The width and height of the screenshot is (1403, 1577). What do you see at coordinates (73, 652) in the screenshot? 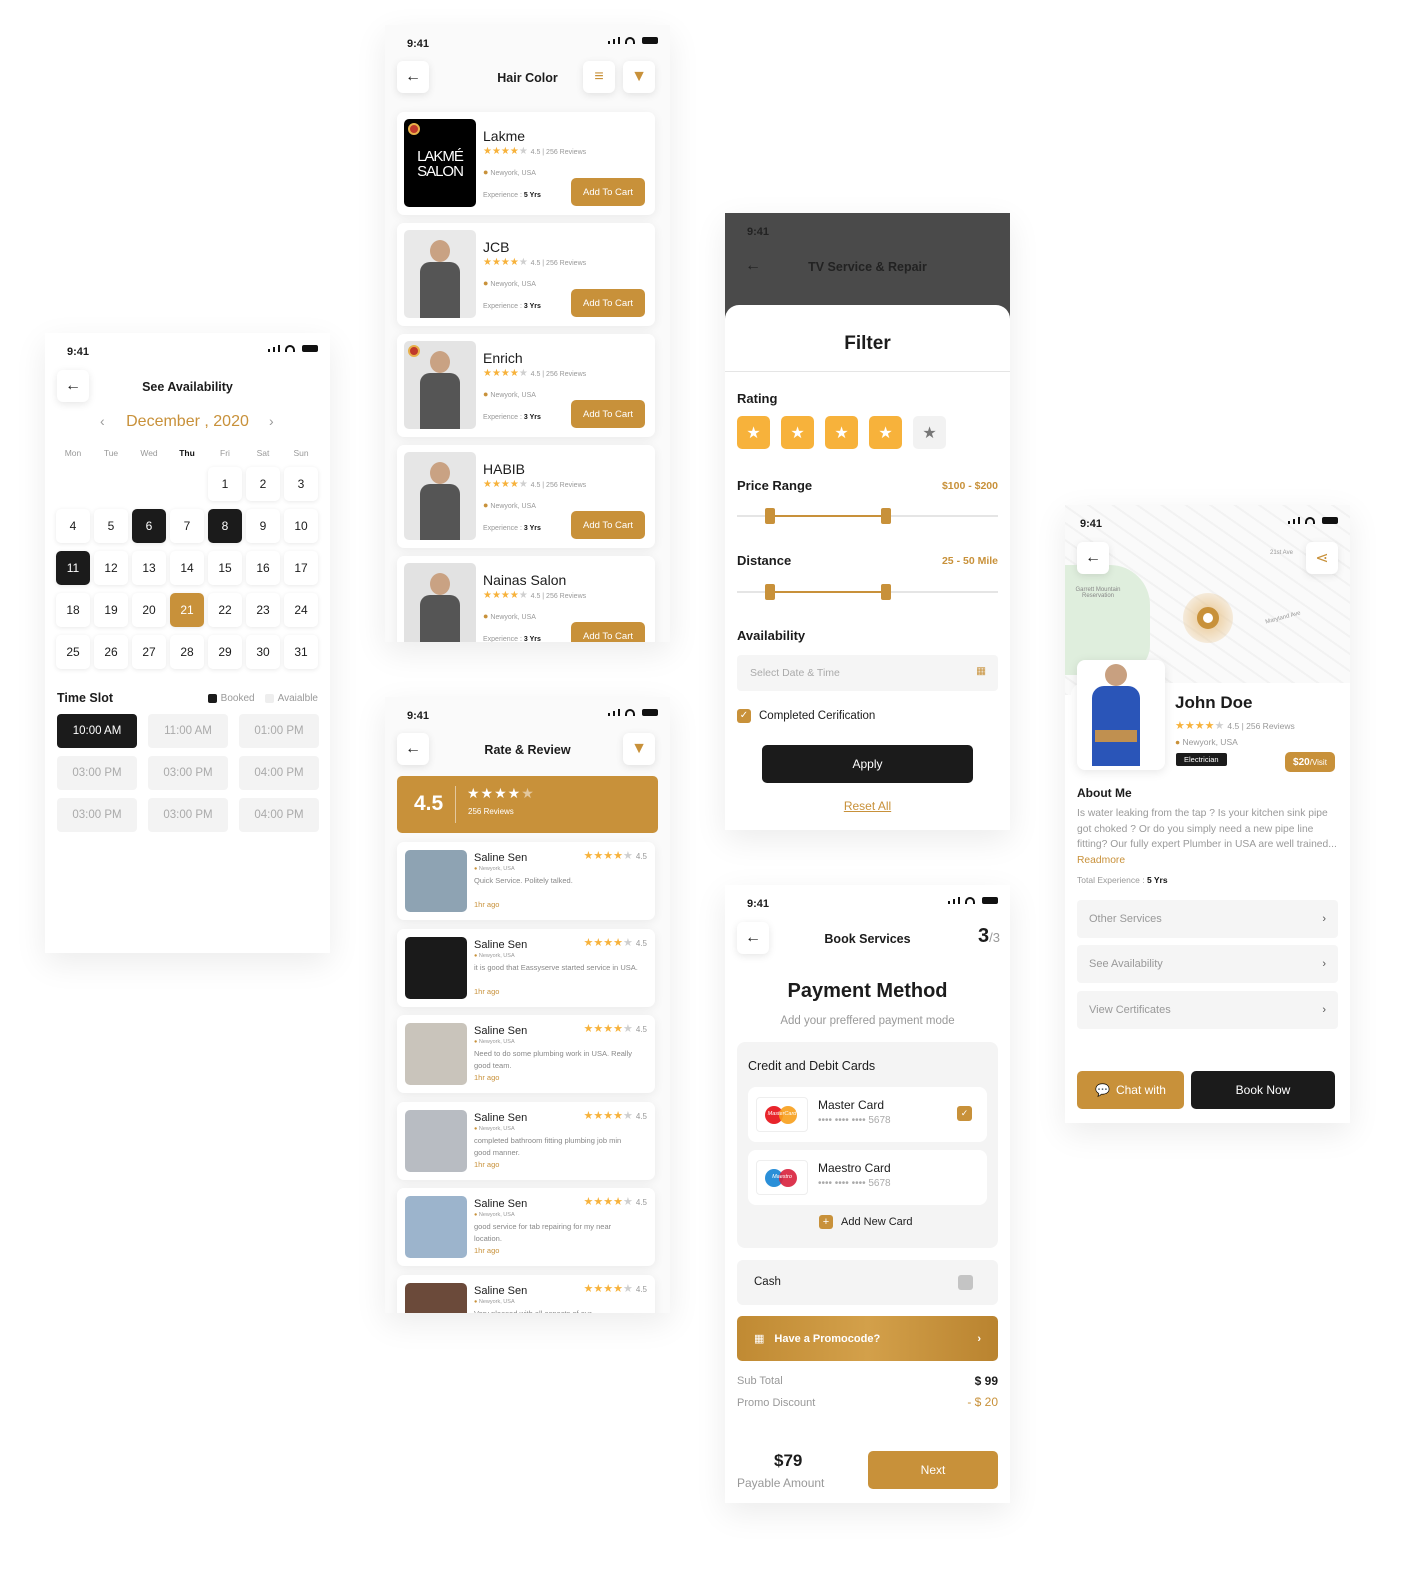
I see `calendar-day: 25` at bounding box center [73, 652].